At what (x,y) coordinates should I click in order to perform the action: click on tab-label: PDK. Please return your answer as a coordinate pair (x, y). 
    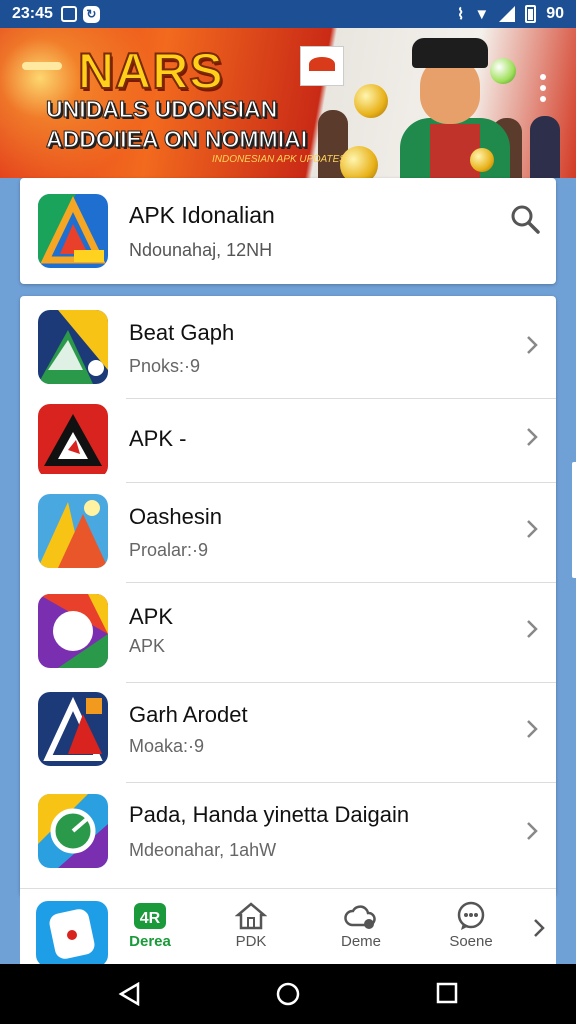
    Looking at the image, I should click on (251, 941).